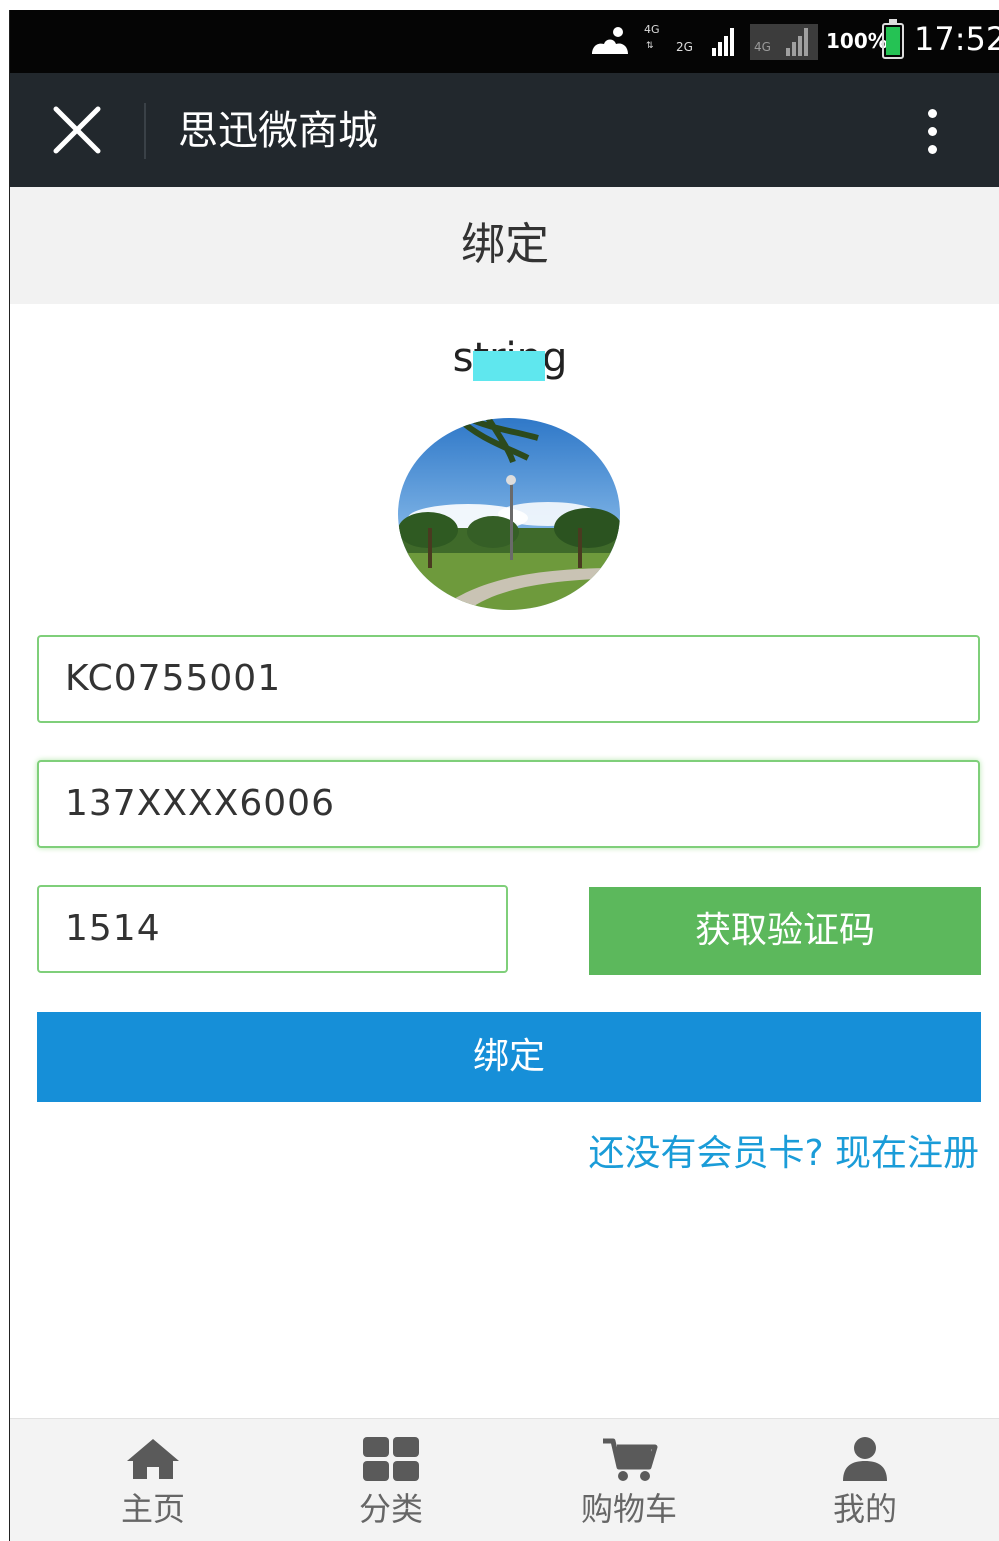 This screenshot has width=999, height=1541. What do you see at coordinates (708, 42) in the screenshot?
I see `signal-2g: 2G` at bounding box center [708, 42].